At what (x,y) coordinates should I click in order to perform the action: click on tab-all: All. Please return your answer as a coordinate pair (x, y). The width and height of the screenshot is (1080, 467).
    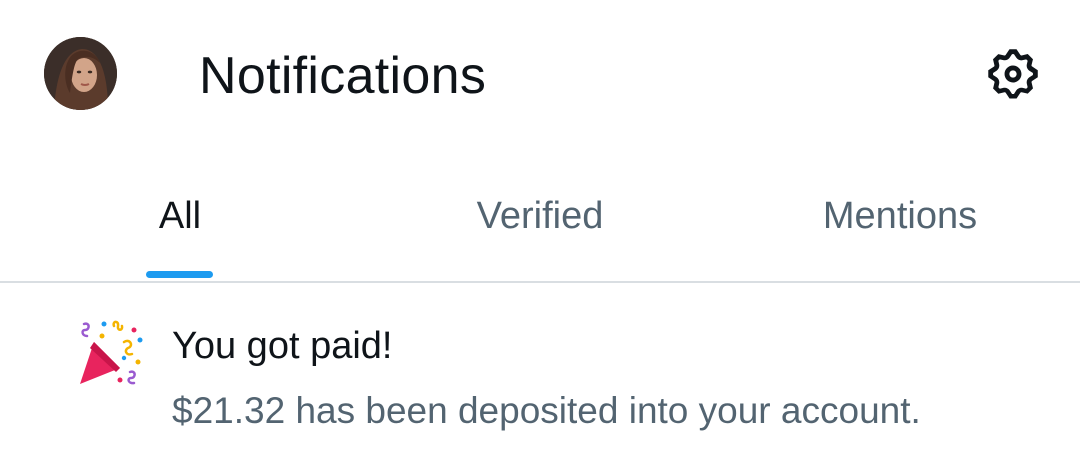
    Looking at the image, I should click on (180, 216).